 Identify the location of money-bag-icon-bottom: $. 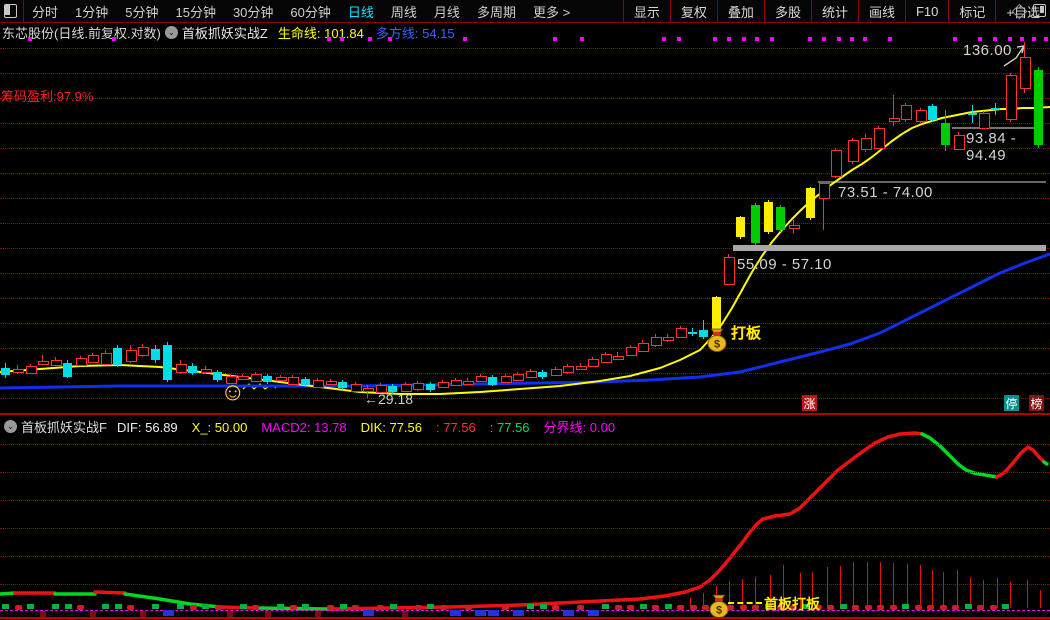
(719, 606).